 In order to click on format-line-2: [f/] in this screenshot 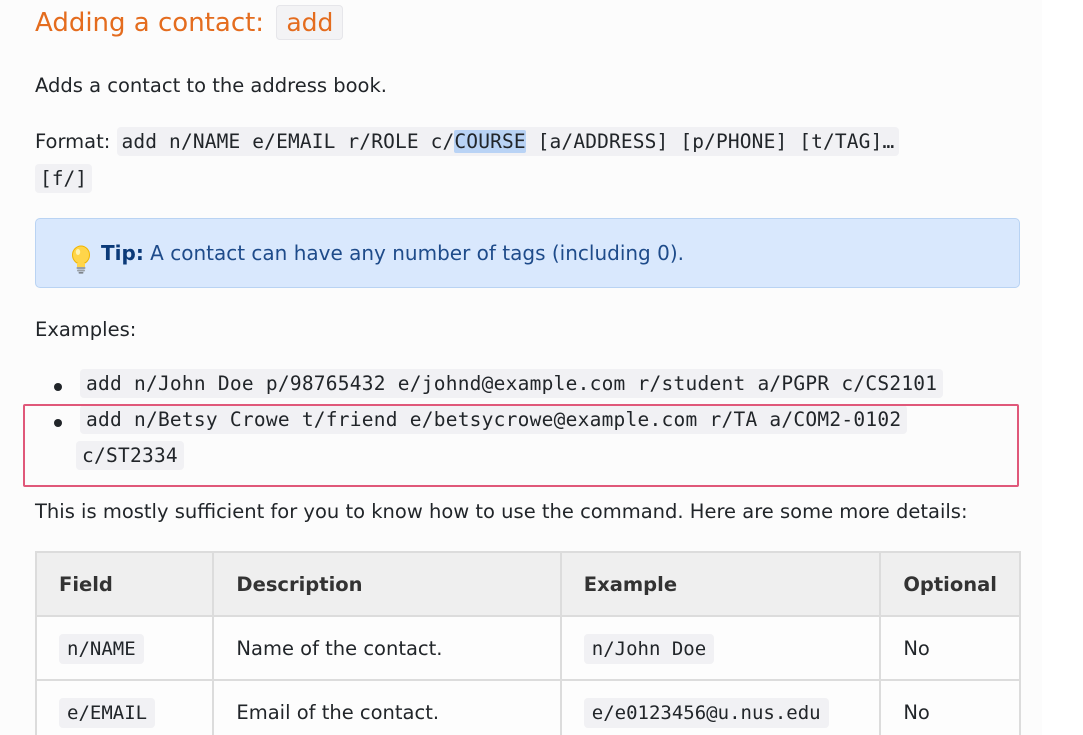, I will do `click(63, 178)`.